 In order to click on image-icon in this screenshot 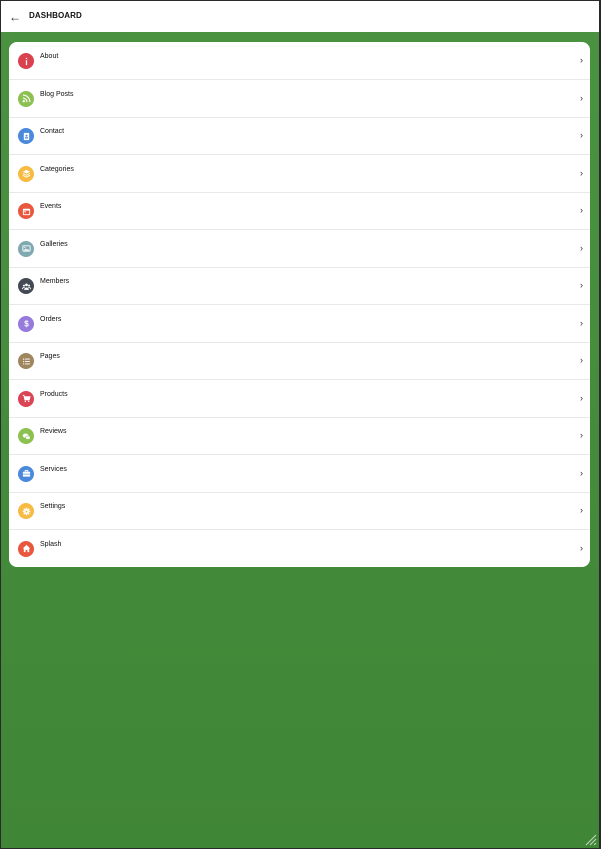, I will do `click(26, 248)`.